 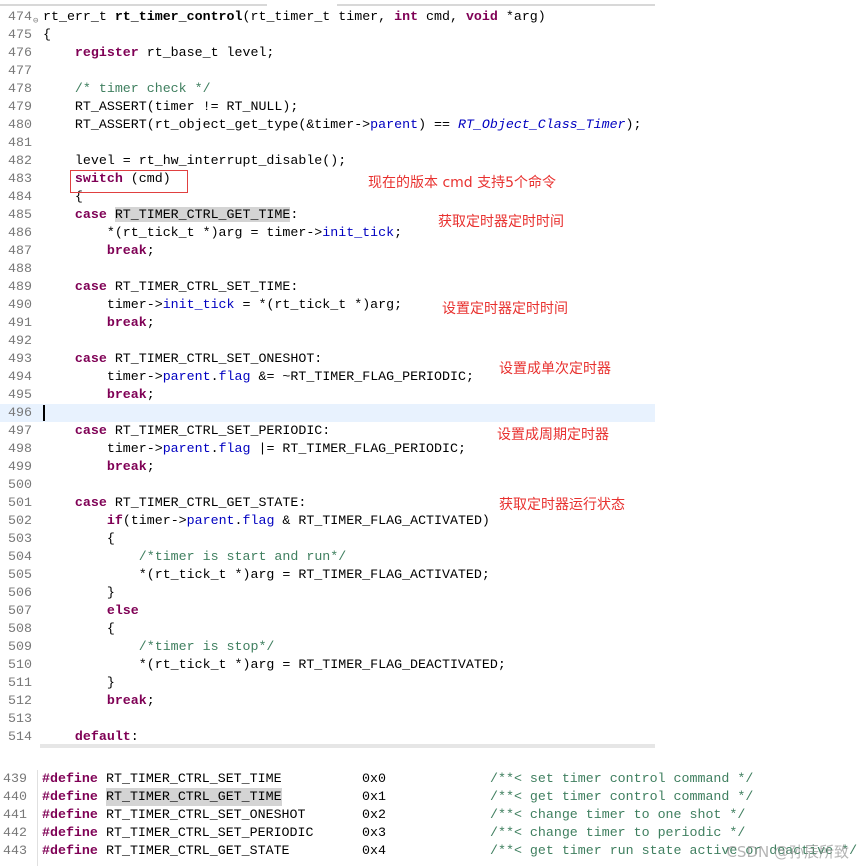 What do you see at coordinates (406, 16) in the screenshot?
I see `code-token: int` at bounding box center [406, 16].